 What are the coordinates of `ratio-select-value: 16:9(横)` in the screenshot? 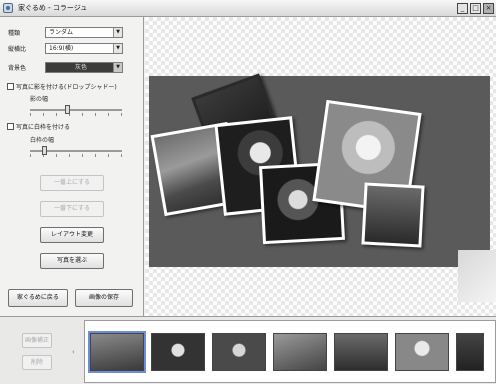 It's located at (61, 48).